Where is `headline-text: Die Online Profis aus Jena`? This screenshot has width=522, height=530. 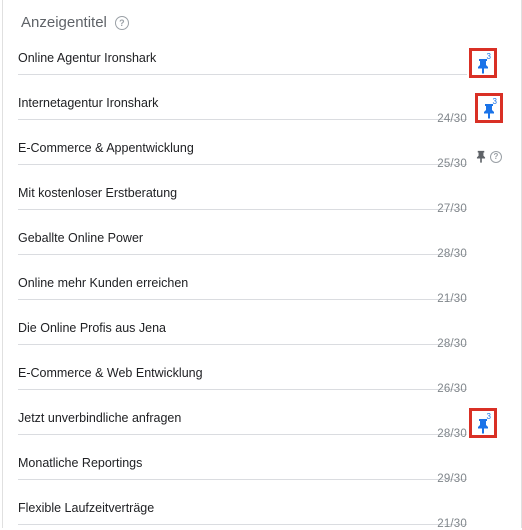 headline-text: Die Online Profis aus Jena is located at coordinates (92, 328).